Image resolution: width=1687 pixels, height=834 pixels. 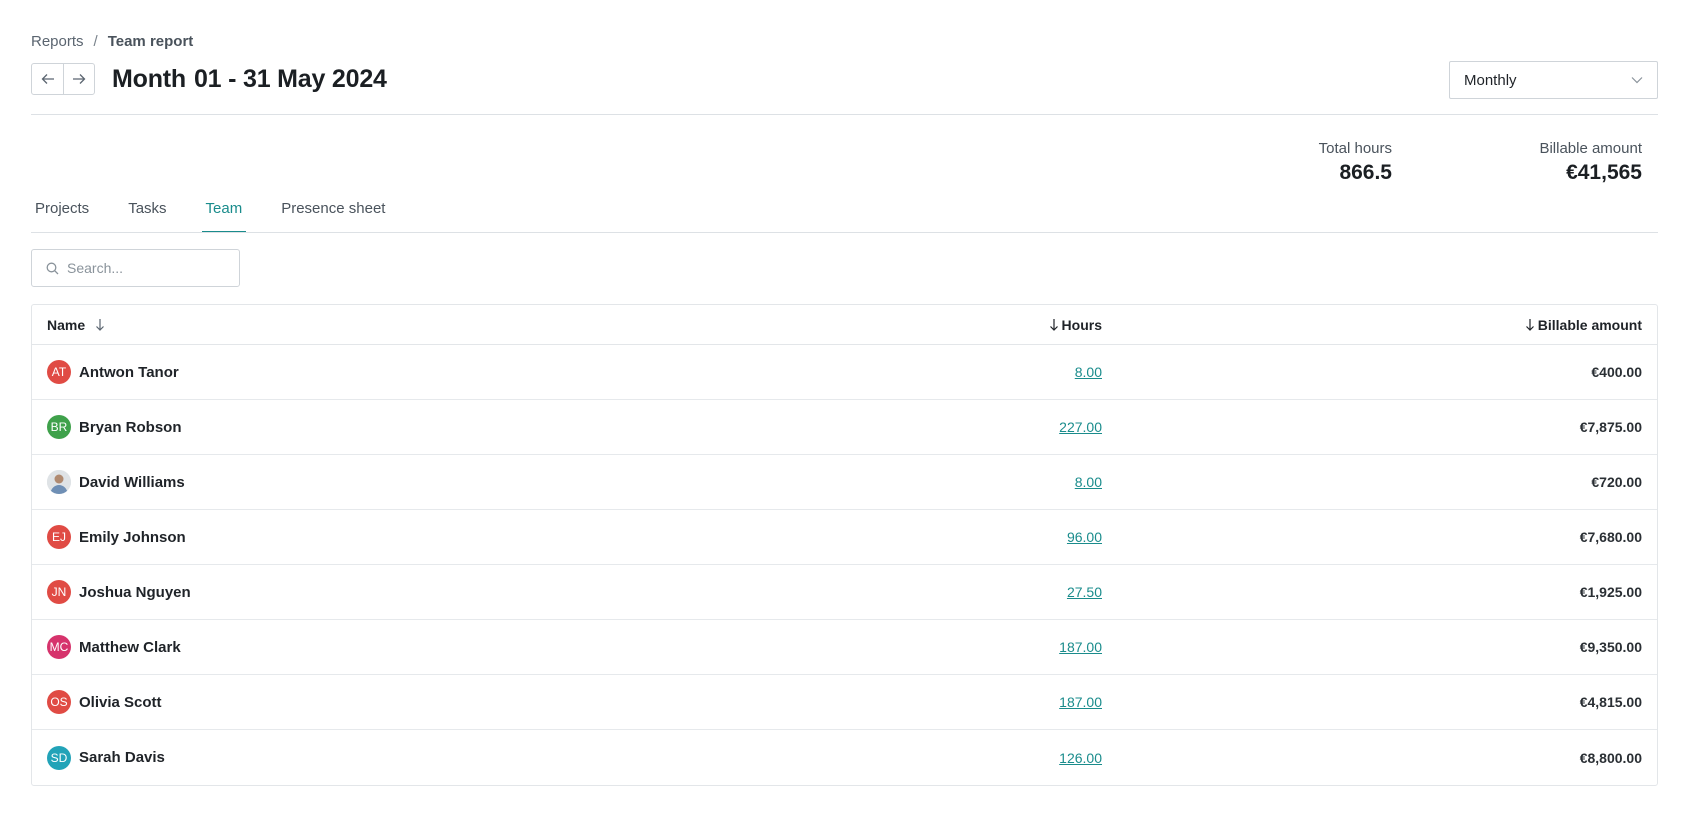 I want to click on title-bar: Month 01 - 31 May 2024, so click(x=209, y=79).